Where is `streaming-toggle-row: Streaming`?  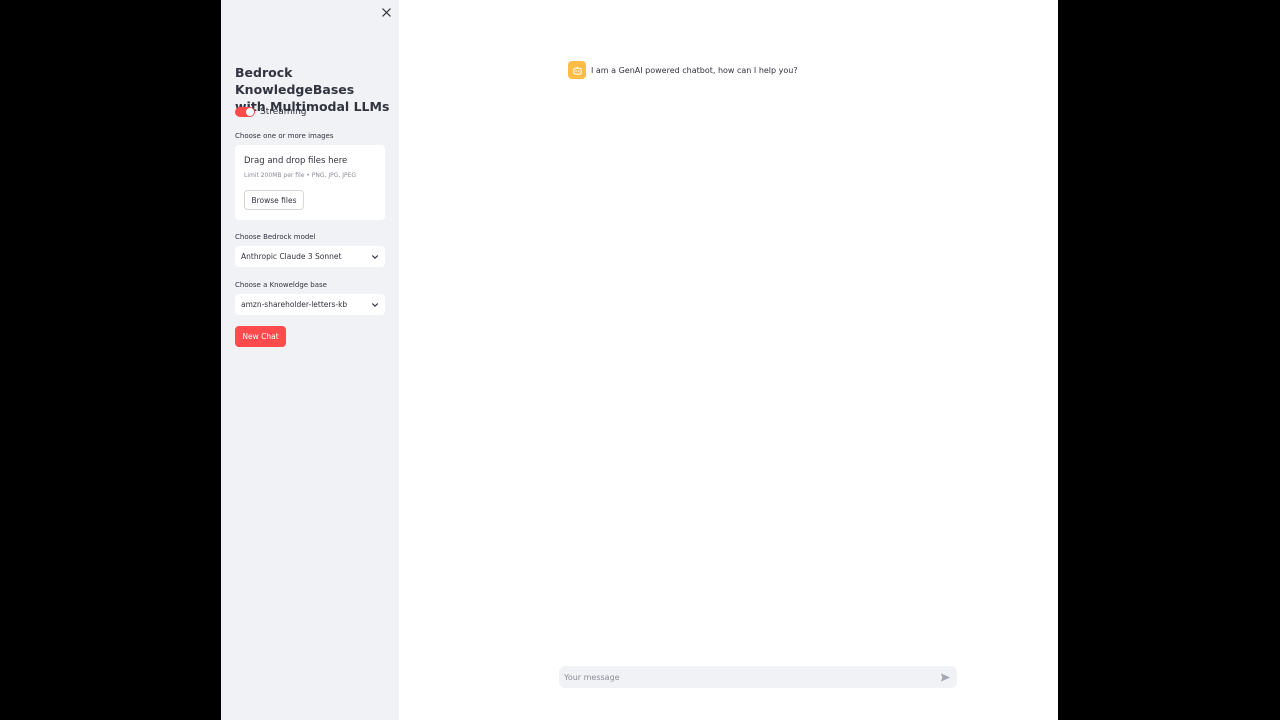
streaming-toggle-row: Streaming is located at coordinates (270, 112).